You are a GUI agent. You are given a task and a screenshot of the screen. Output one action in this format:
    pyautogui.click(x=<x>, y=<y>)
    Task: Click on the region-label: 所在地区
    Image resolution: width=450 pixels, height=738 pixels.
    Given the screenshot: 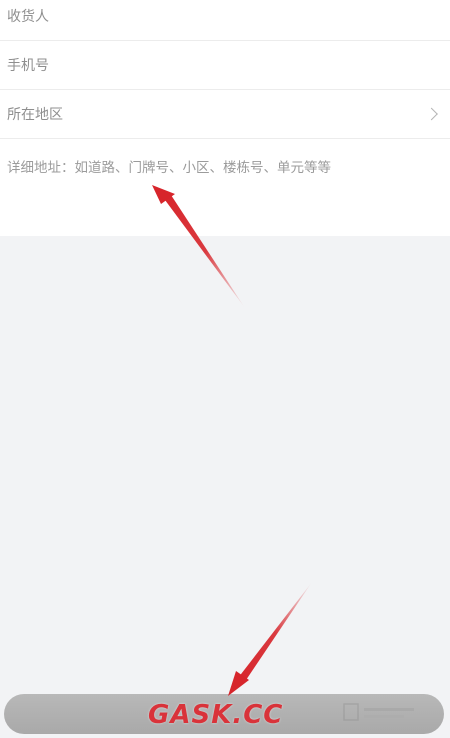 What is the action you would take?
    pyautogui.click(x=35, y=115)
    